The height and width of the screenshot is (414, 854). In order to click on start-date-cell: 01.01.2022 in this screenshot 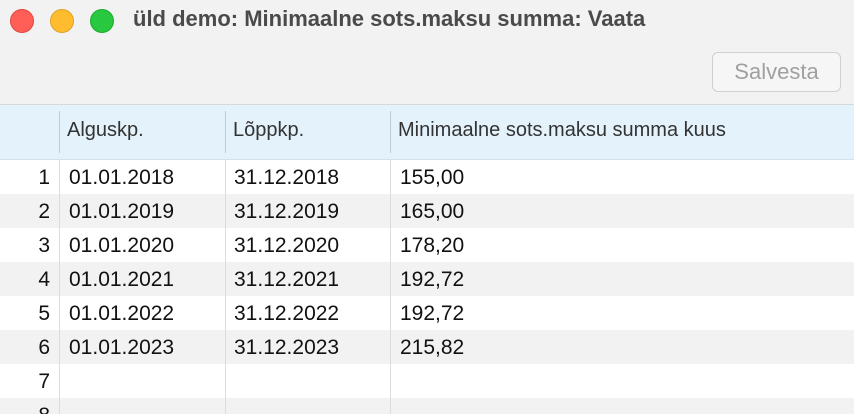, I will do `click(121, 313)`.